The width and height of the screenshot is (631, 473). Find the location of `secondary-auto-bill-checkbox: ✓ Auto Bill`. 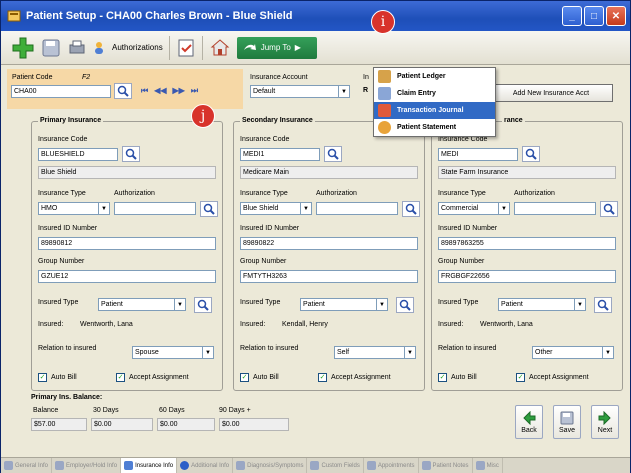

secondary-auto-bill-checkbox: ✓ Auto Bill is located at coordinates (259, 377).